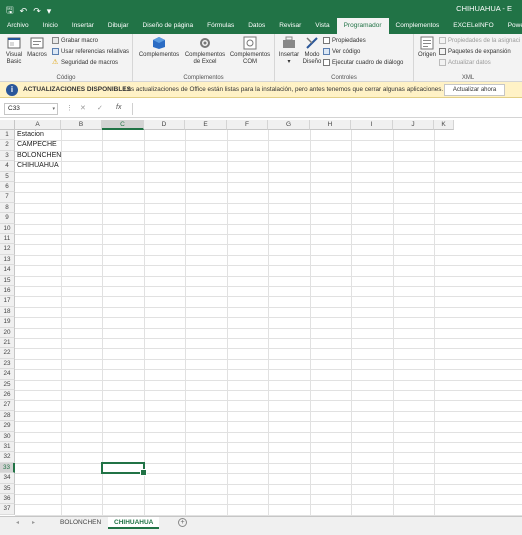 The width and height of the screenshot is (522, 535). What do you see at coordinates (7, 384) in the screenshot?
I see `row-header-25: 25` at bounding box center [7, 384].